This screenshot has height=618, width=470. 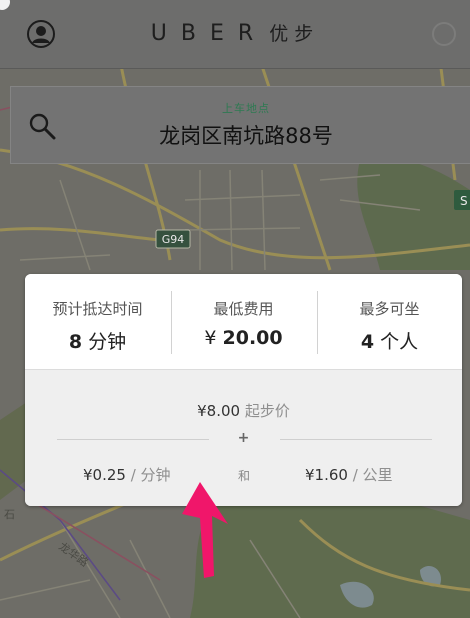 What do you see at coordinates (243, 476) in the screenshot?
I see `and-label: 和` at bounding box center [243, 476].